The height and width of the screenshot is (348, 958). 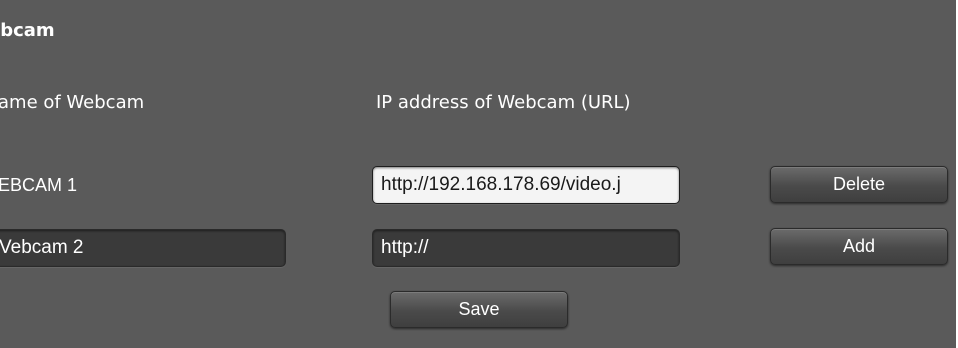 What do you see at coordinates (39, 185) in the screenshot?
I see `webcam-1-name: EBCAM 1` at bounding box center [39, 185].